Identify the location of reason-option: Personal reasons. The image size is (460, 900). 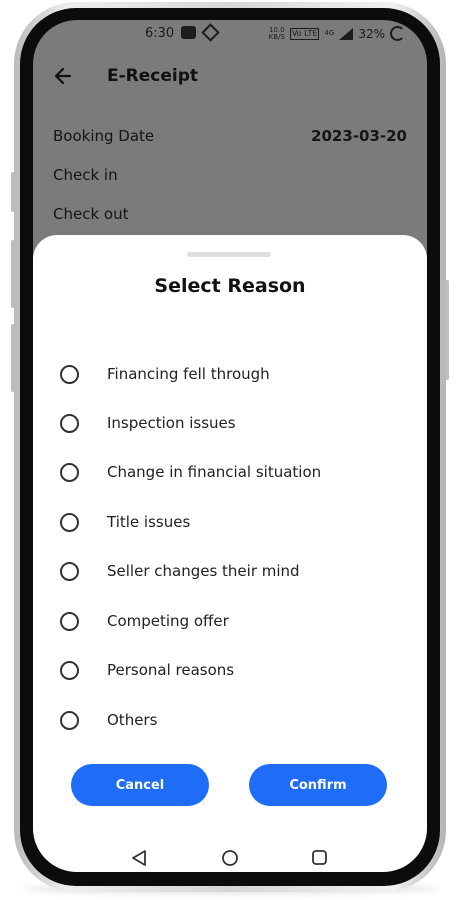
(230, 670).